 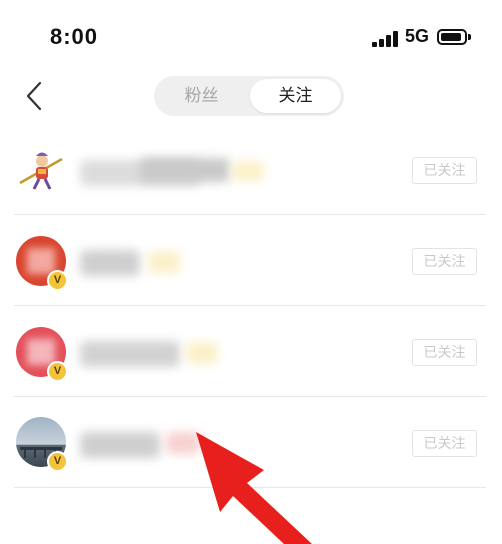 What do you see at coordinates (417, 36) in the screenshot?
I see `network-type: 5G` at bounding box center [417, 36].